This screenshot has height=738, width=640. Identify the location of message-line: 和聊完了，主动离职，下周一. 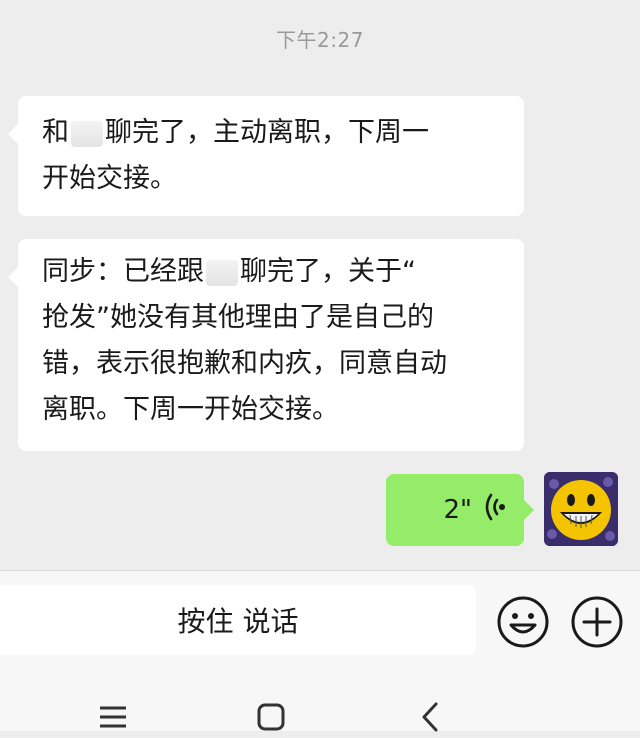
(235, 132).